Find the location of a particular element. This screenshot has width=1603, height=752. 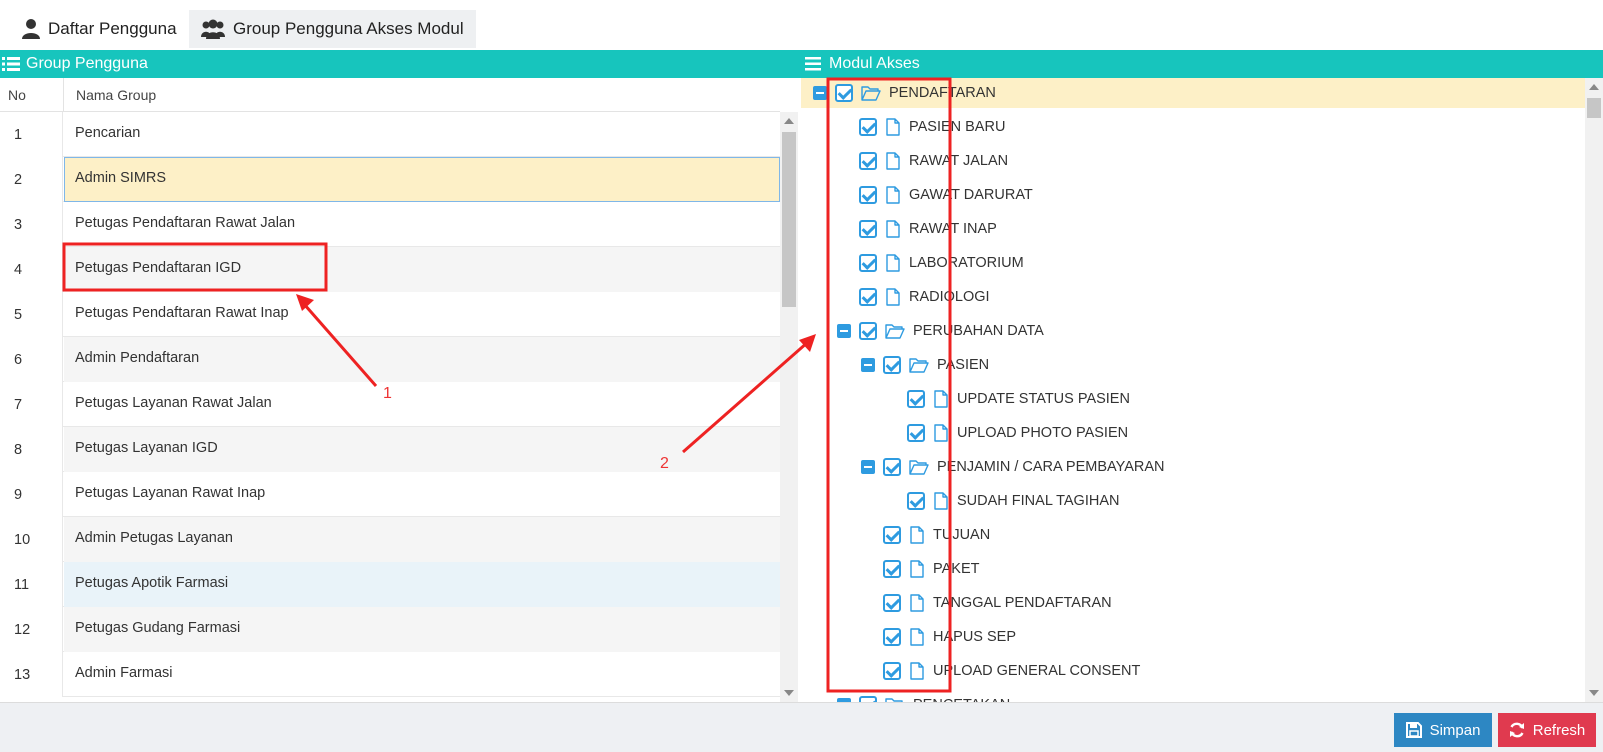

tree-node-label: RAWAT JALAN is located at coordinates (959, 161).